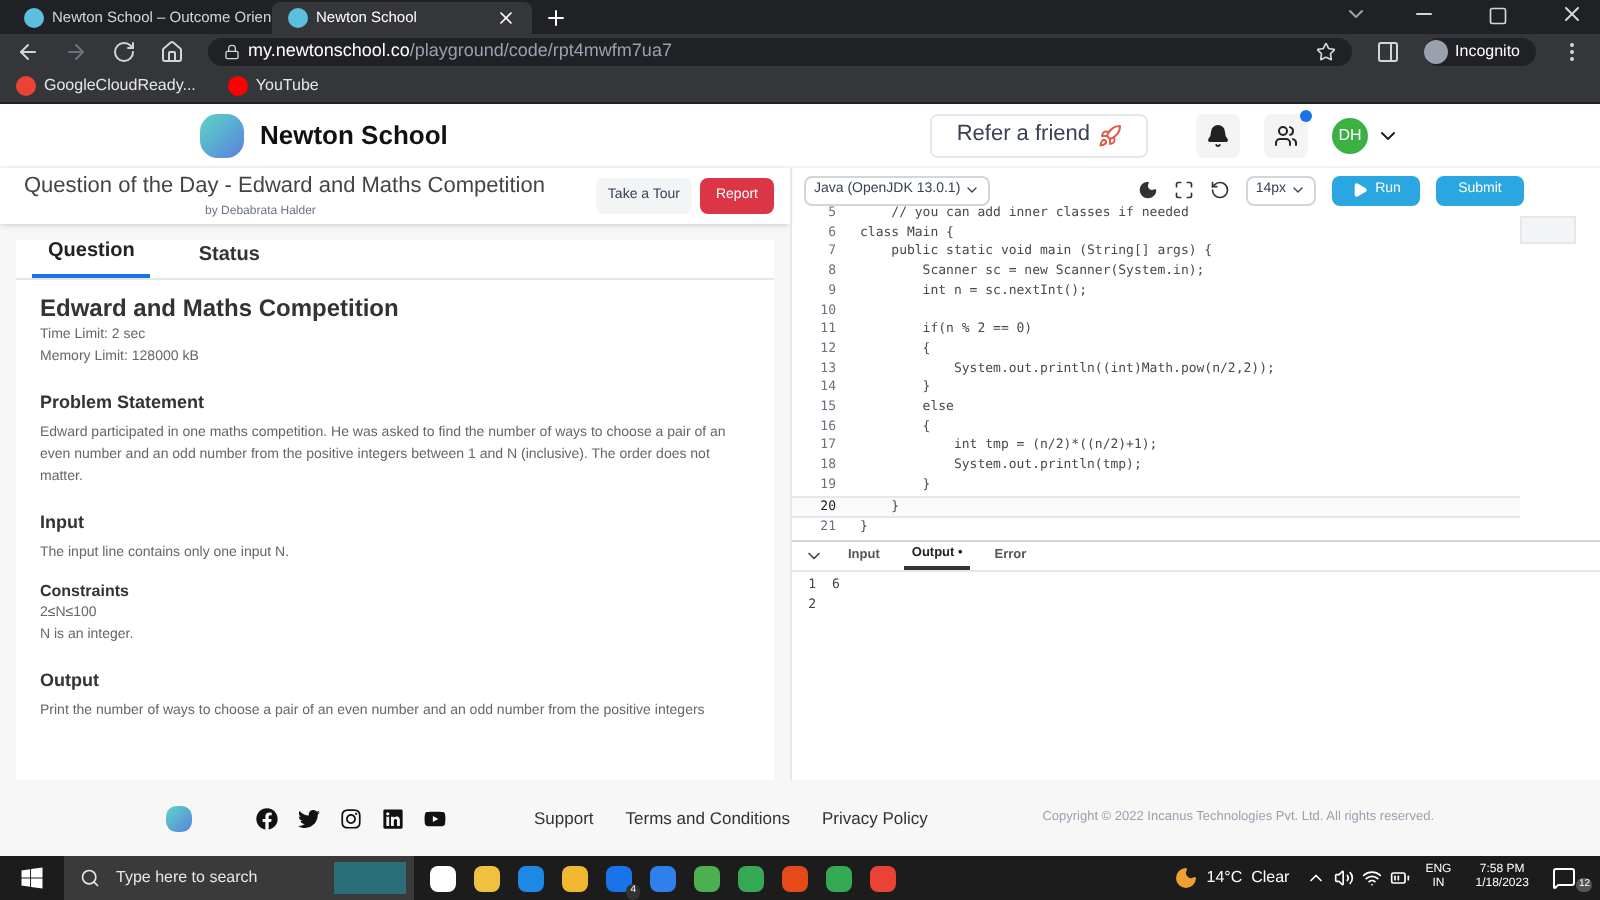 The image size is (1600, 900). What do you see at coordinates (1359, 190) in the screenshot?
I see `play-icon` at bounding box center [1359, 190].